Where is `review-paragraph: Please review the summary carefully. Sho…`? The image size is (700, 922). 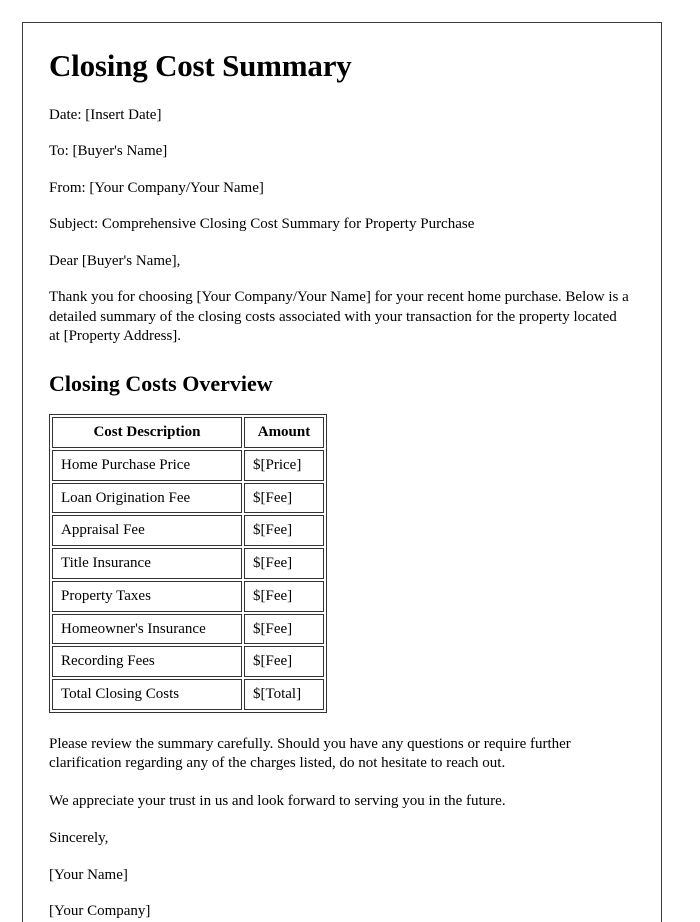 review-paragraph: Please review the summary carefully. Sho… is located at coordinates (310, 753).